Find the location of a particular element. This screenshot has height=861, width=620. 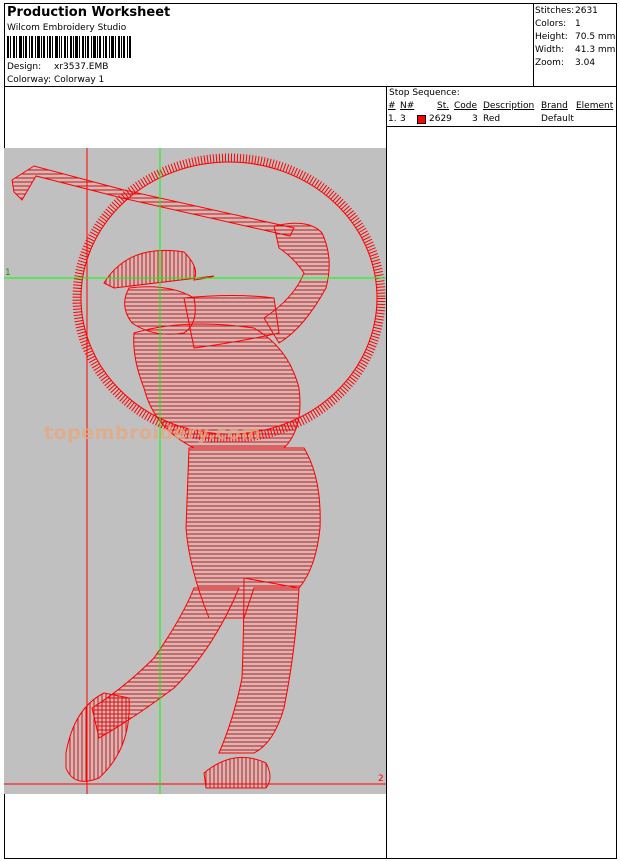

row-number: 1. is located at coordinates (392, 119).